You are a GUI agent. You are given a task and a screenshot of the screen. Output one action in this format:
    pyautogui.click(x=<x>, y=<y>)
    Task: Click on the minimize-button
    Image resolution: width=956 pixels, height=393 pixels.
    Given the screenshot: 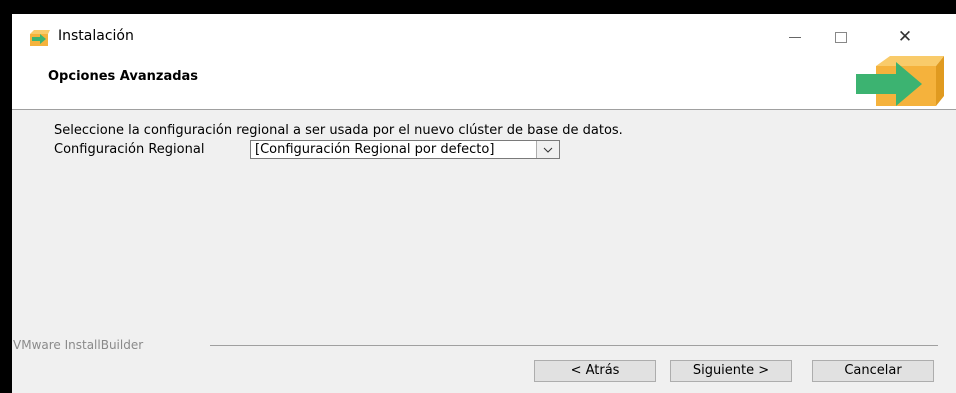 What is the action you would take?
    pyautogui.click(x=795, y=37)
    